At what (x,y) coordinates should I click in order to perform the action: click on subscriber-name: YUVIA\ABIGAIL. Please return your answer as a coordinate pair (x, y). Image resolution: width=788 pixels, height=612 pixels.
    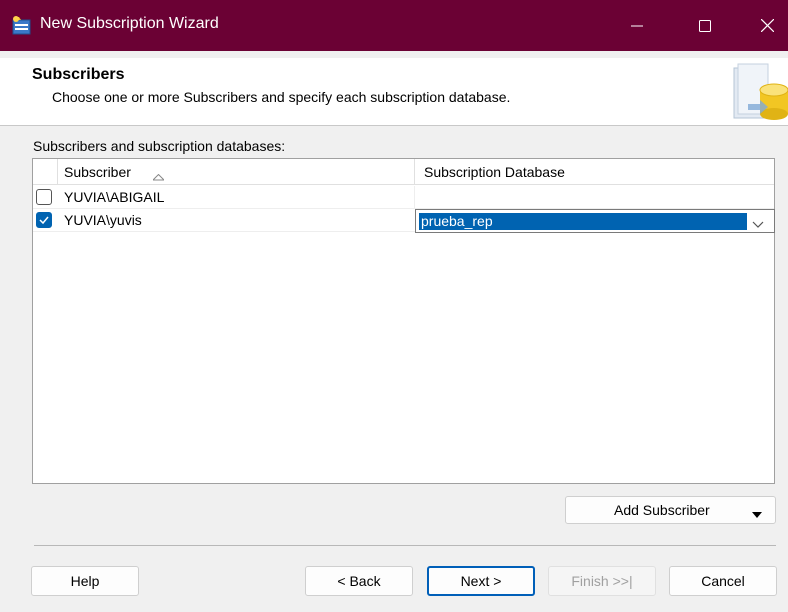
    Looking at the image, I should click on (114, 197).